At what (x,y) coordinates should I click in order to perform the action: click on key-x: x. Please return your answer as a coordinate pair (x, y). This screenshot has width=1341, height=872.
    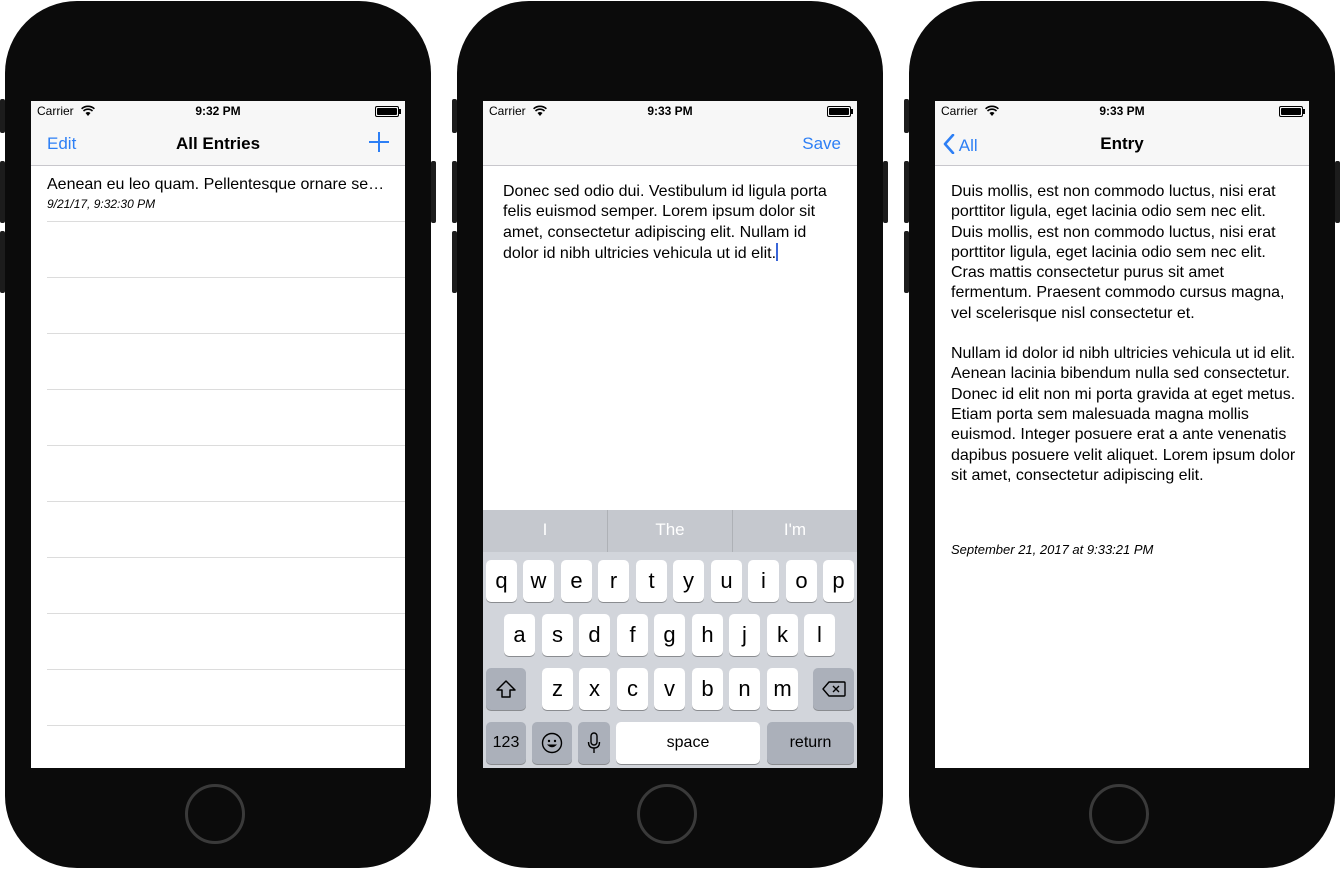
    Looking at the image, I should click on (594, 689).